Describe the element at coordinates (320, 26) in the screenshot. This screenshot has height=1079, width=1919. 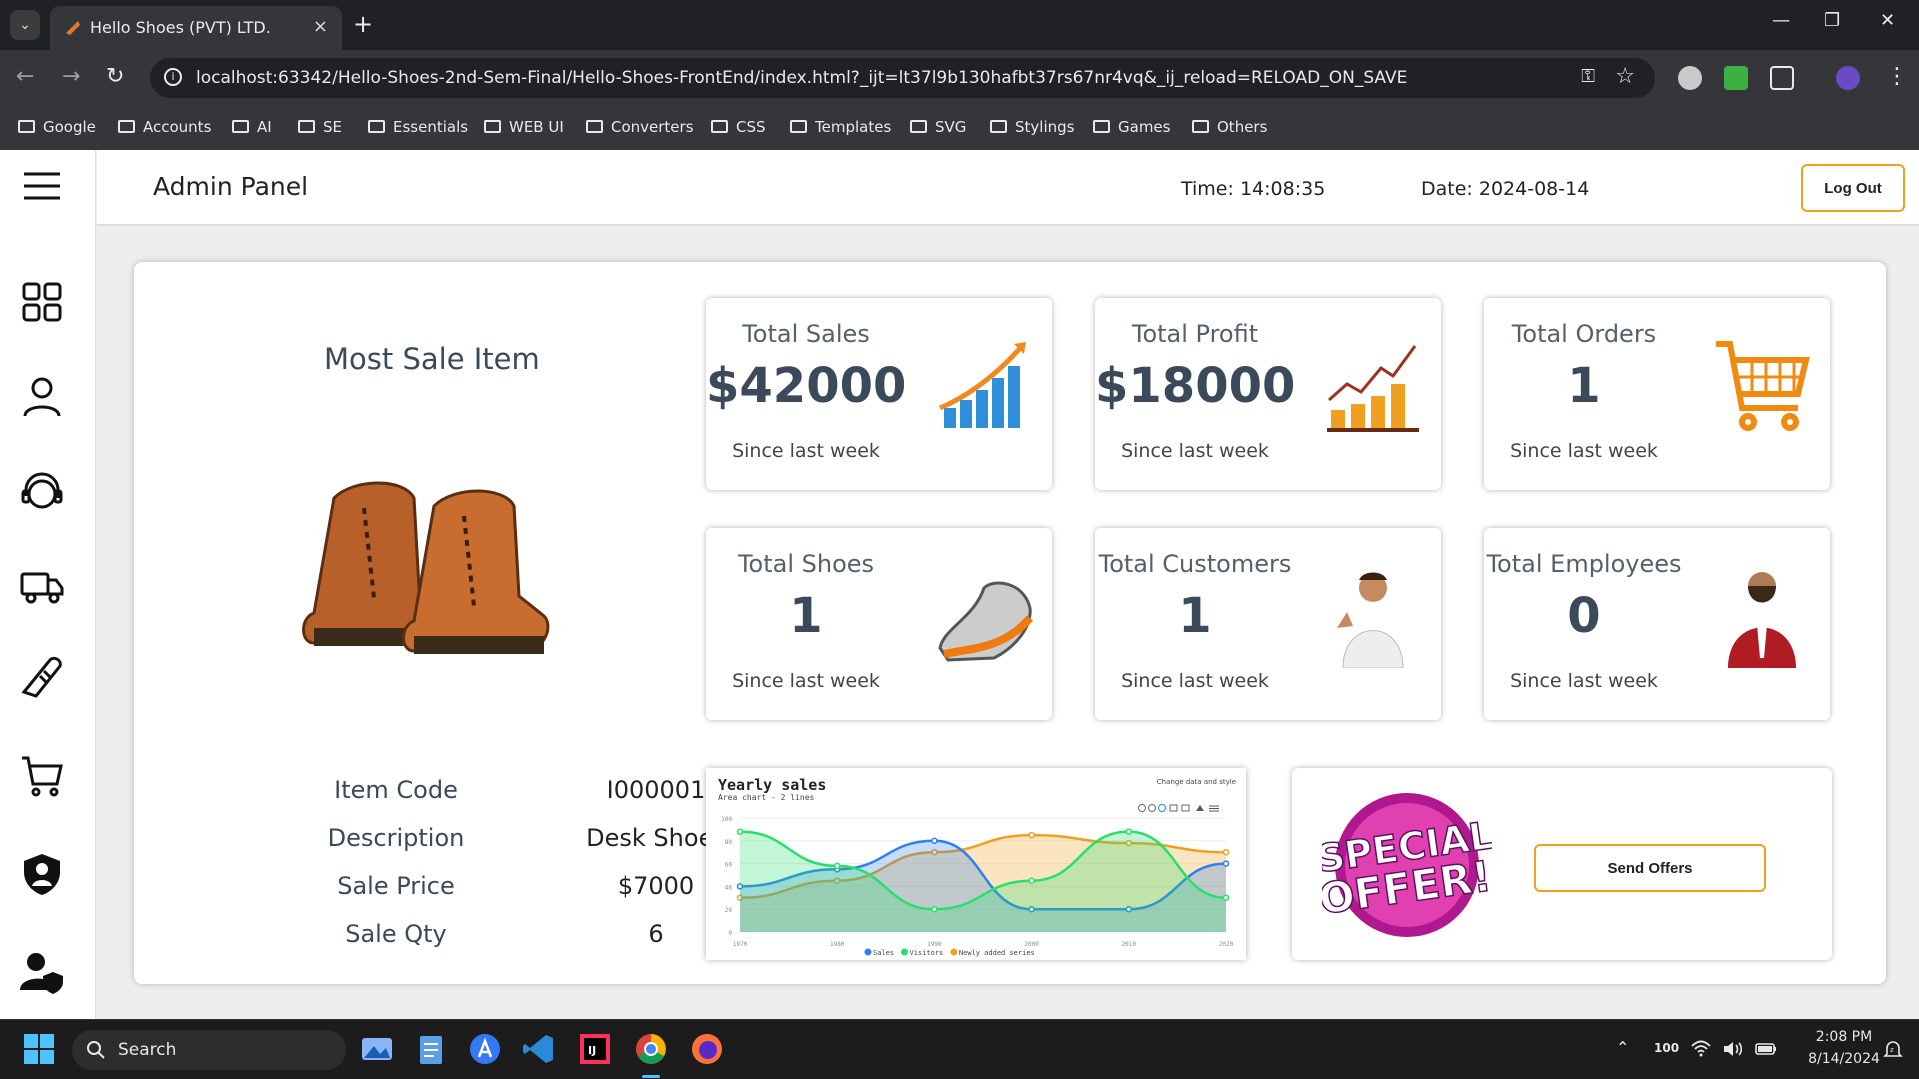
I see `tab-close-icon: ×` at that location.